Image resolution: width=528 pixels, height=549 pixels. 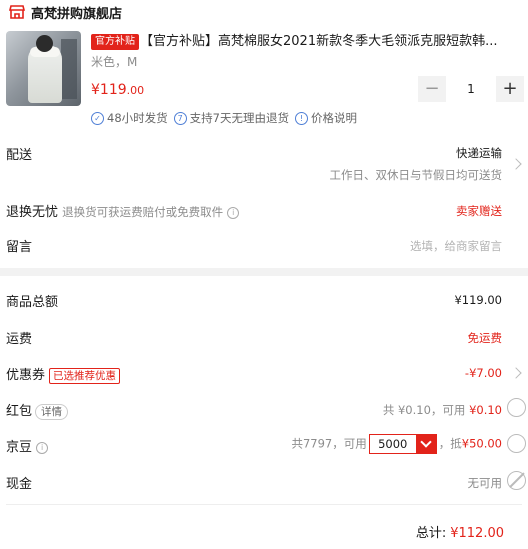 I want to click on redpacket-info: 红包 详情, so click(x=37, y=410).